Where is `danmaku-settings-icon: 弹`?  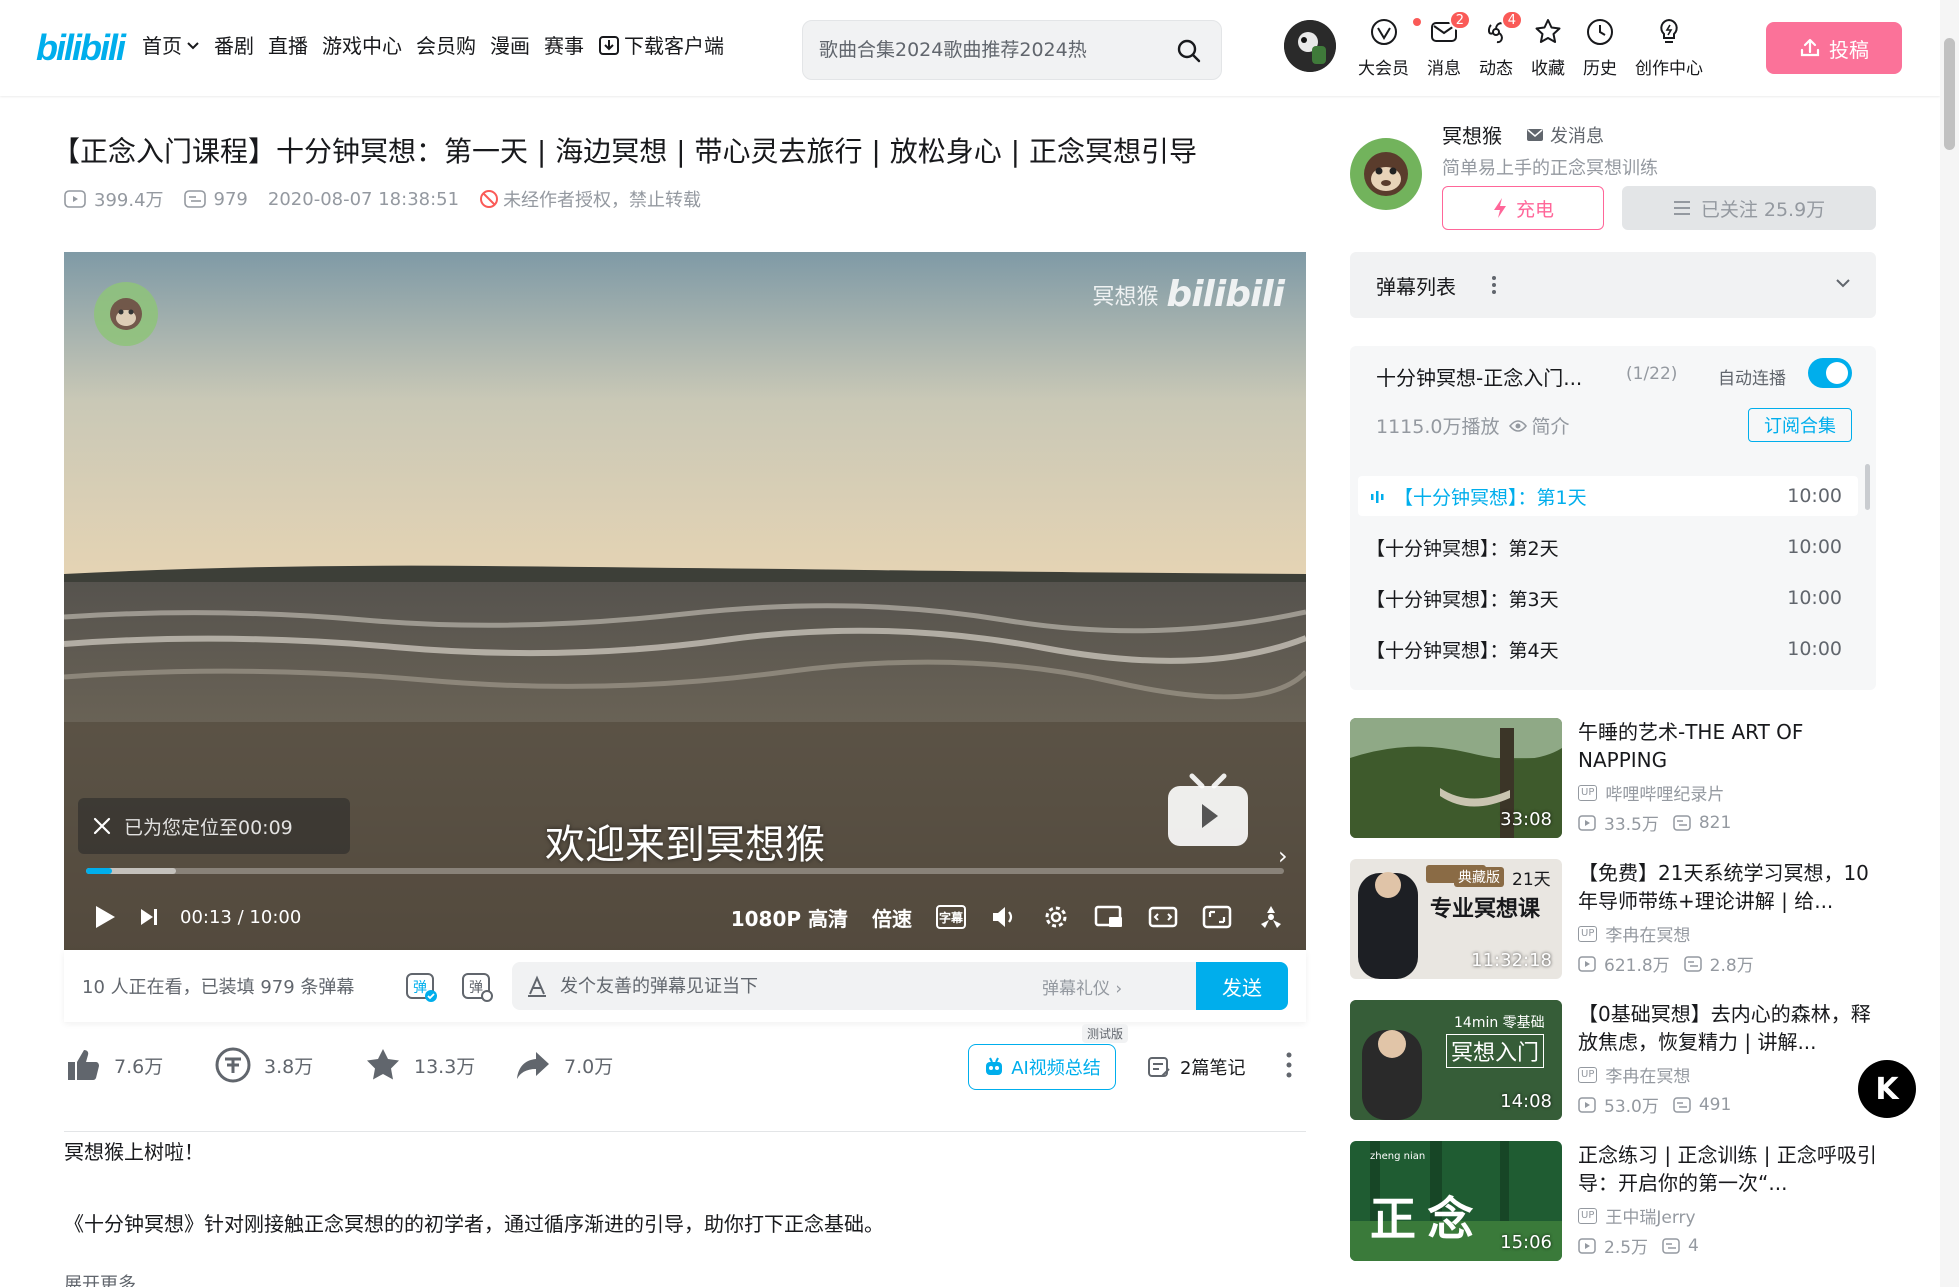
danmaku-settings-icon: 弹 is located at coordinates (477, 986).